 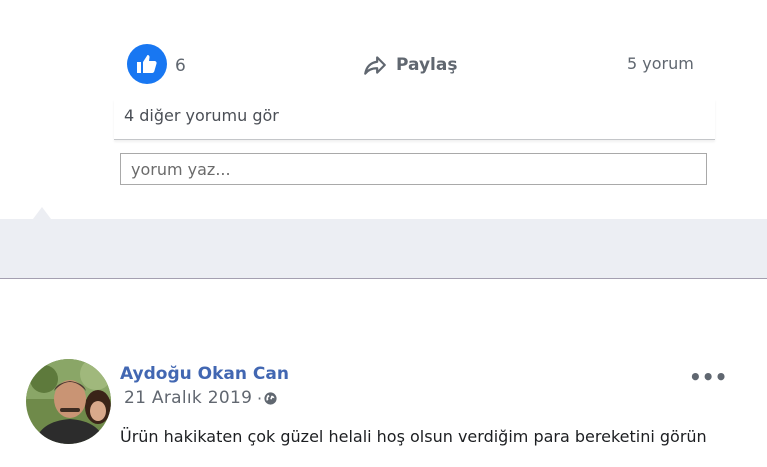 What do you see at coordinates (147, 64) in the screenshot?
I see `like-icon` at bounding box center [147, 64].